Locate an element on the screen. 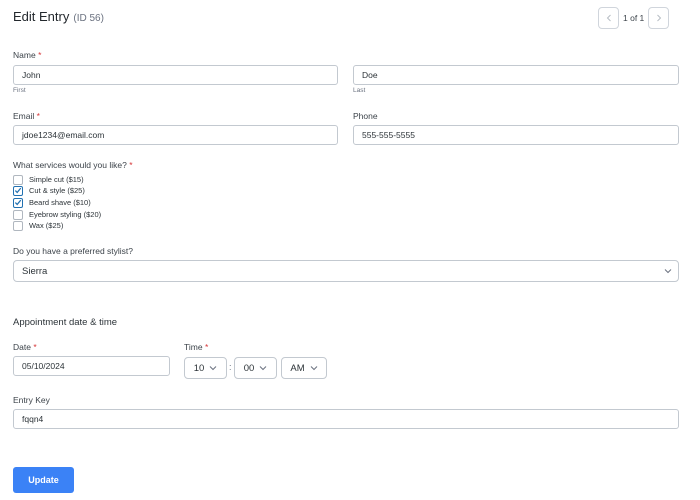 The height and width of the screenshot is (500, 700). email-label: Email * is located at coordinates (26, 116).